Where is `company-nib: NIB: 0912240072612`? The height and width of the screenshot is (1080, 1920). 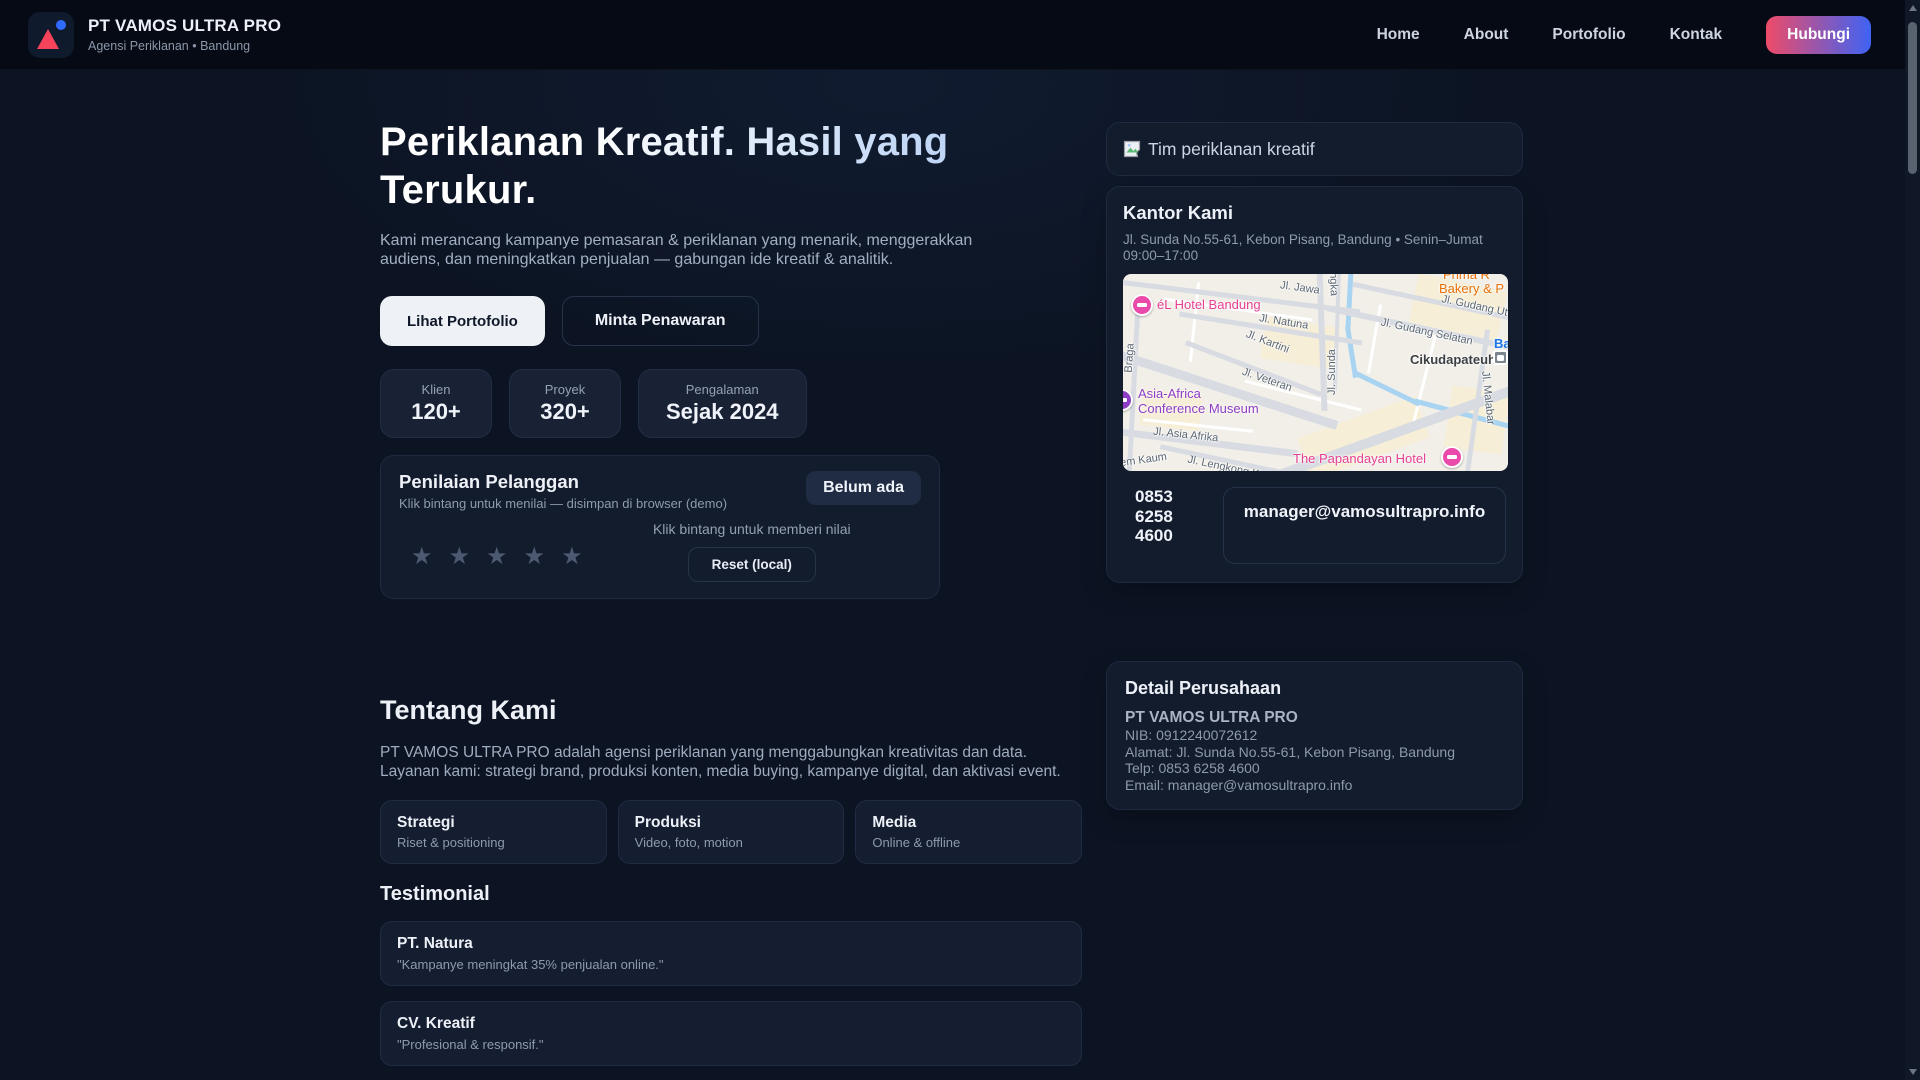 company-nib: NIB: 0912240072612 is located at coordinates (1191, 735).